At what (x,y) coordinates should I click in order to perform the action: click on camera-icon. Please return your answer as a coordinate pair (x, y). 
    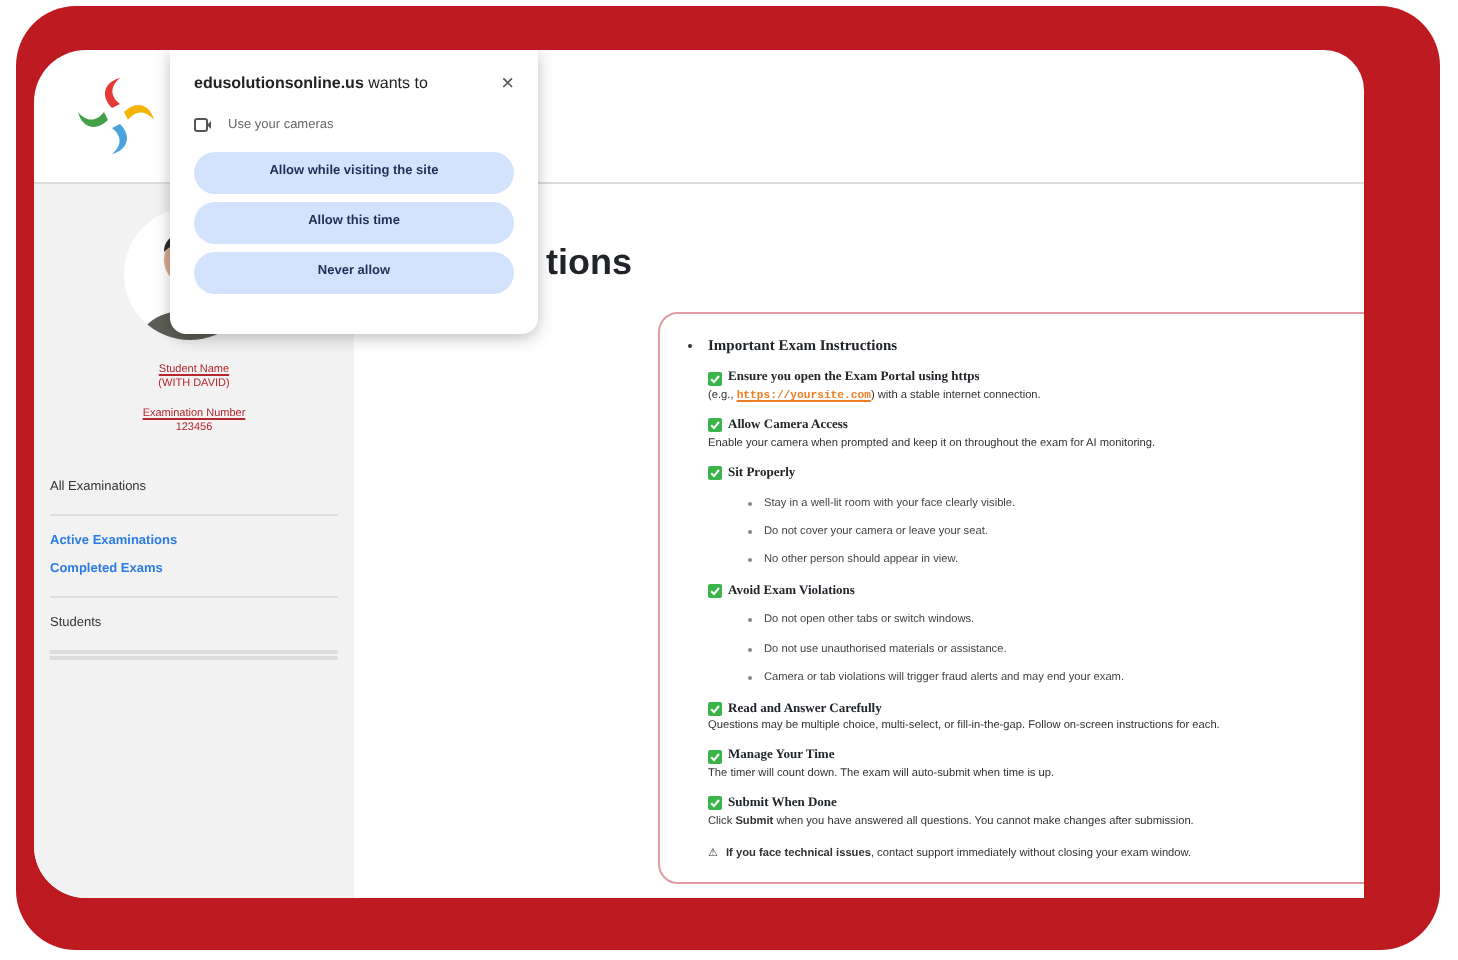
    Looking at the image, I should click on (203, 125).